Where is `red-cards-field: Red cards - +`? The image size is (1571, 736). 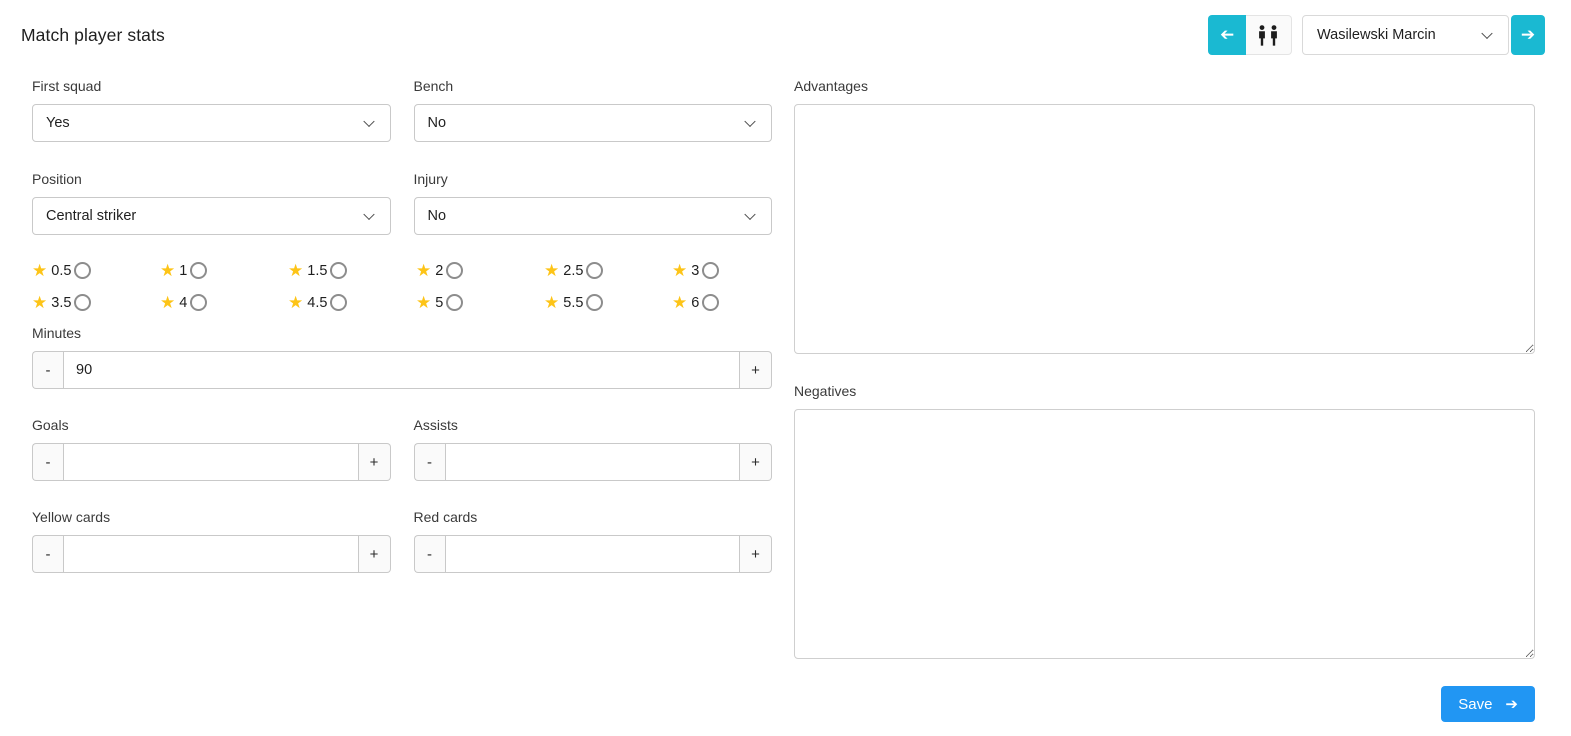
red-cards-field: Red cards - + is located at coordinates (592, 540).